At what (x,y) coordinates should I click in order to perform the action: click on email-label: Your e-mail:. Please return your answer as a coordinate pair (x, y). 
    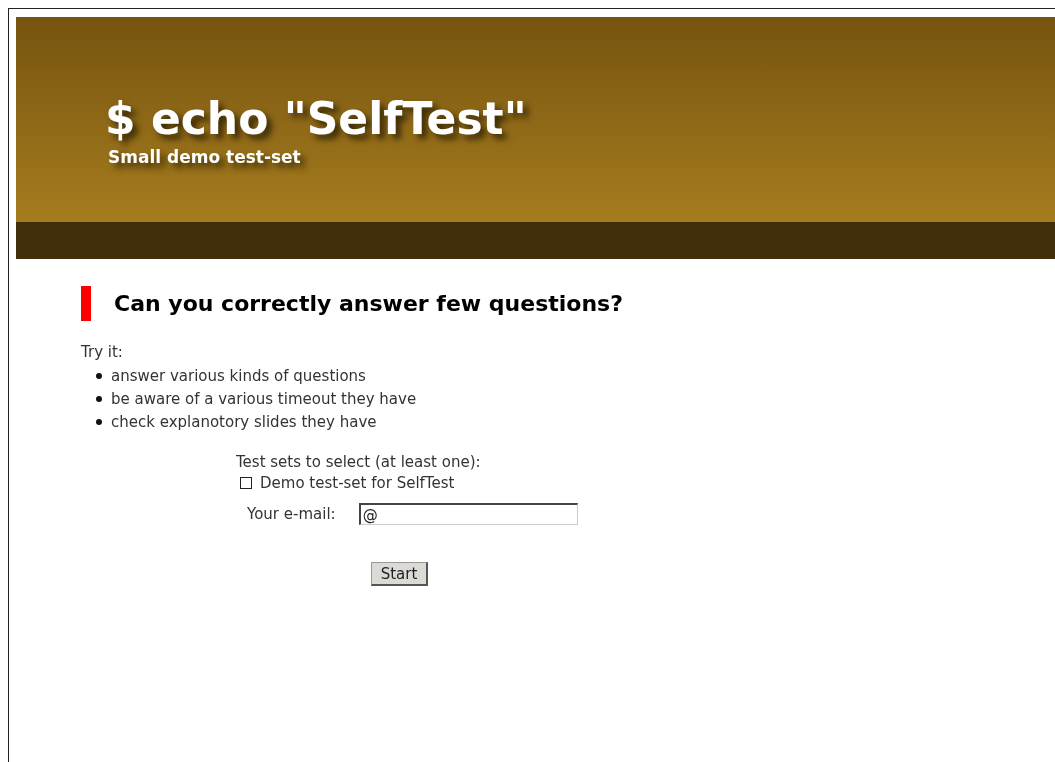
    Looking at the image, I should click on (291, 514).